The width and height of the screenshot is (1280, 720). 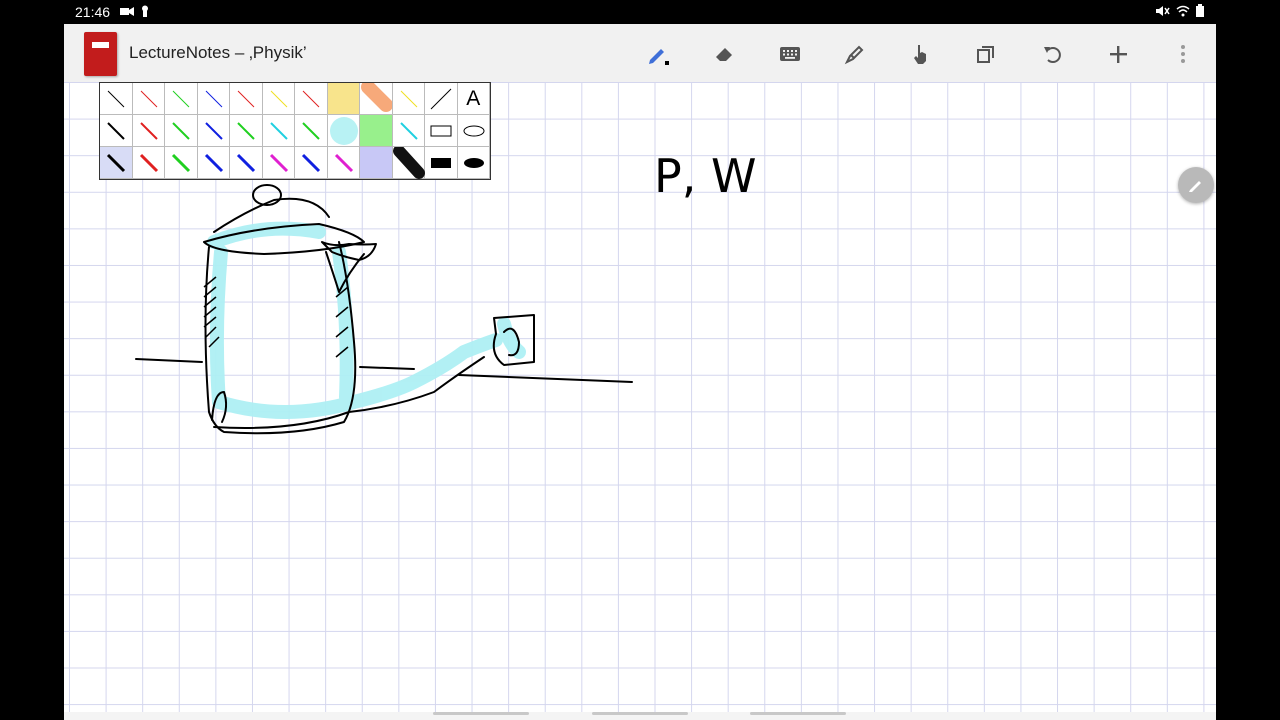 I want to click on pen-tool-button, so click(x=658, y=54).